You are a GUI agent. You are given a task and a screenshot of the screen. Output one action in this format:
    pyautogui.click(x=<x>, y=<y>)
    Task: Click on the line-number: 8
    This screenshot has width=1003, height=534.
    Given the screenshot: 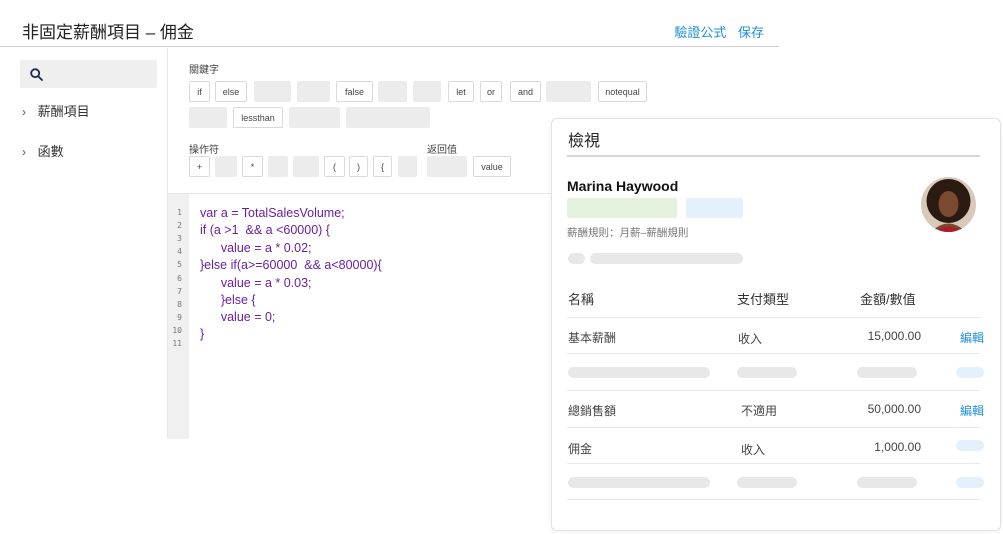 What is the action you would take?
    pyautogui.click(x=179, y=304)
    